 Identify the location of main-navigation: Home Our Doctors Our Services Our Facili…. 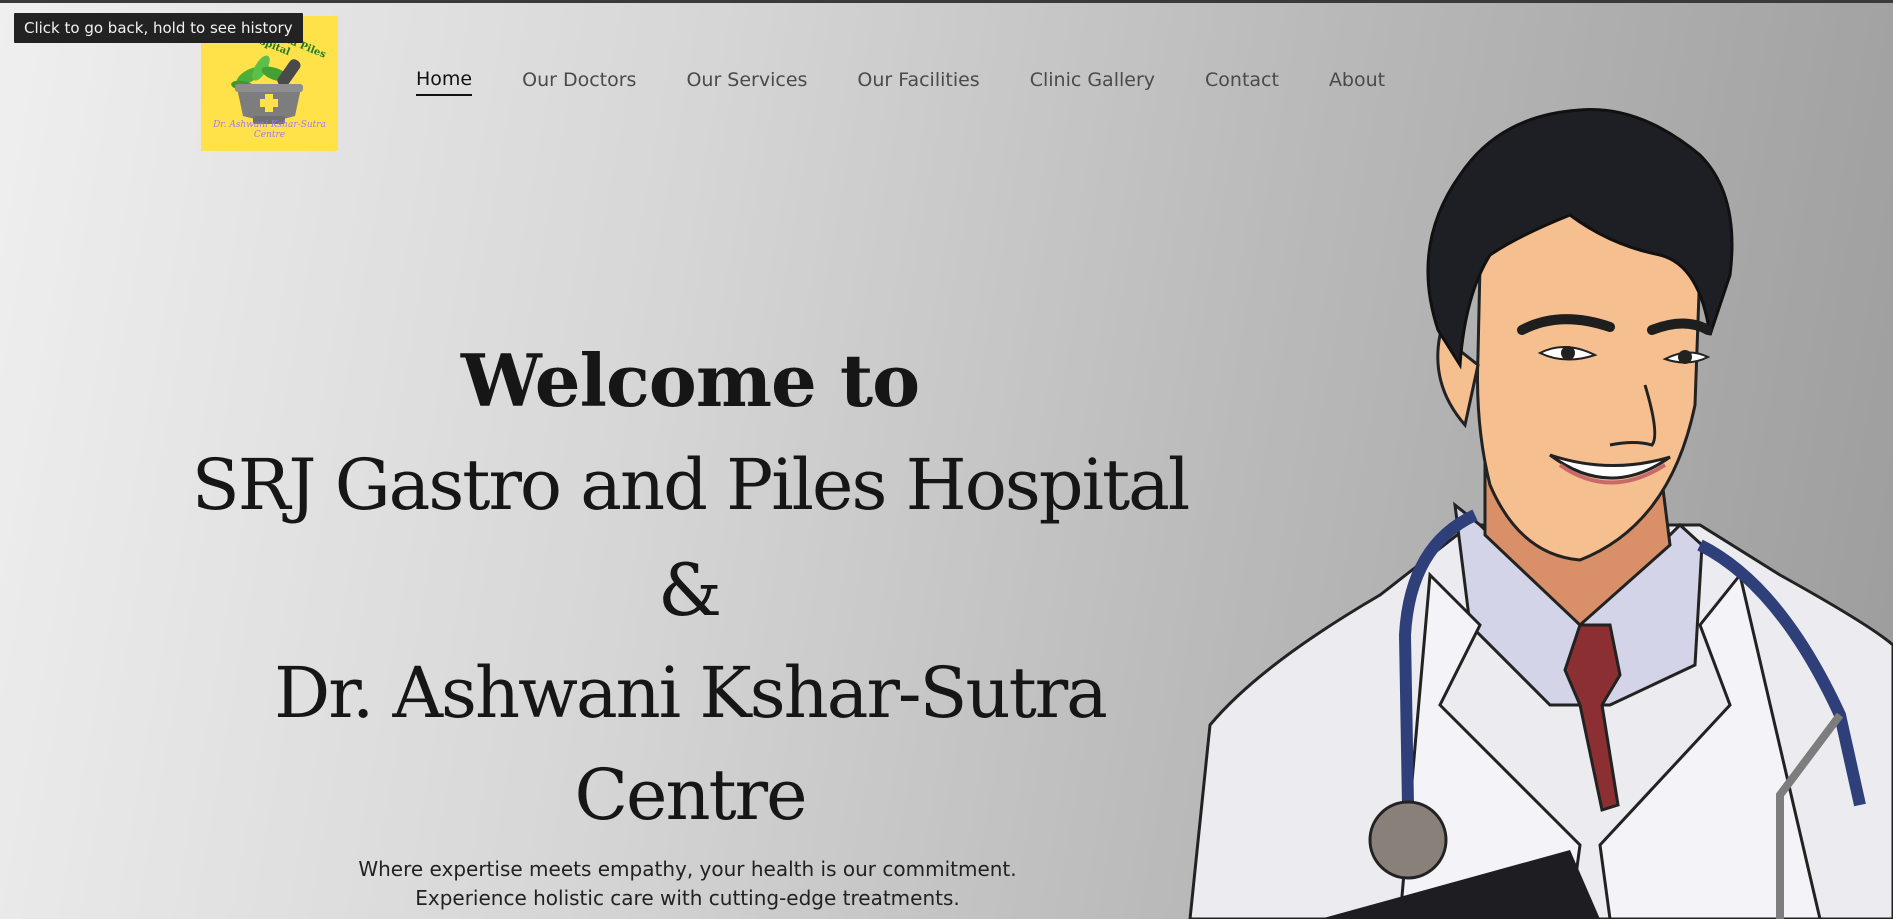
(925, 82).